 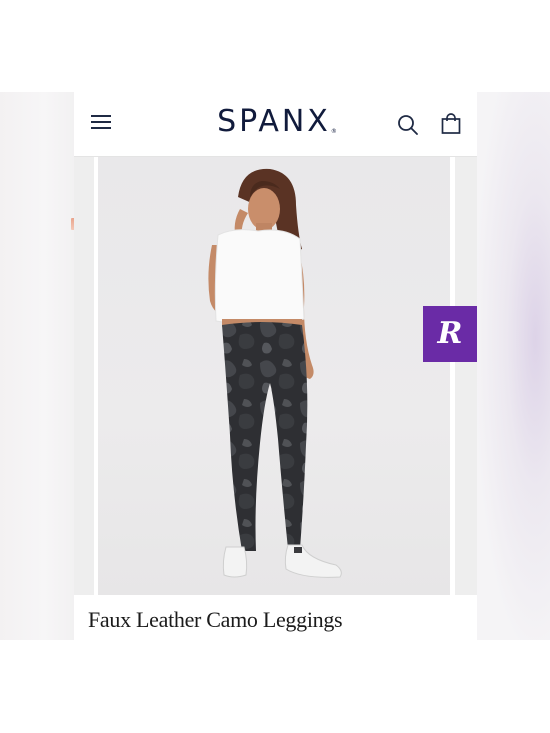 I want to click on brand-name: SPANX, so click(x=274, y=121).